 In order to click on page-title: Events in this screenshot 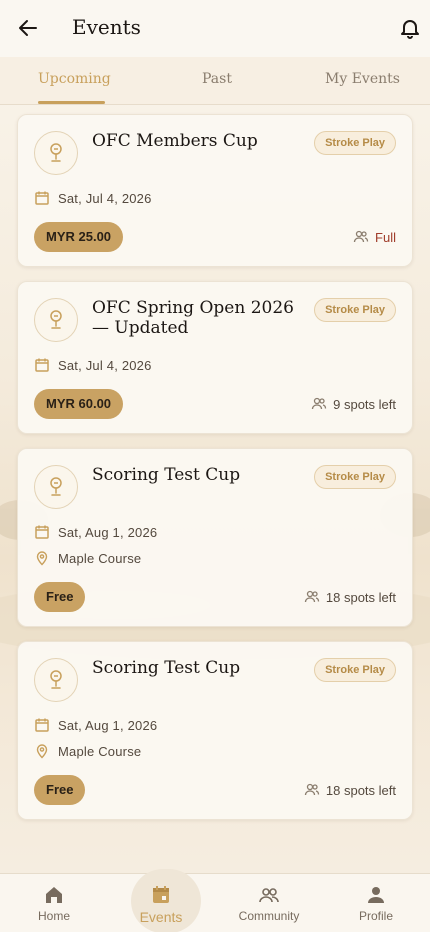, I will do `click(106, 27)`.